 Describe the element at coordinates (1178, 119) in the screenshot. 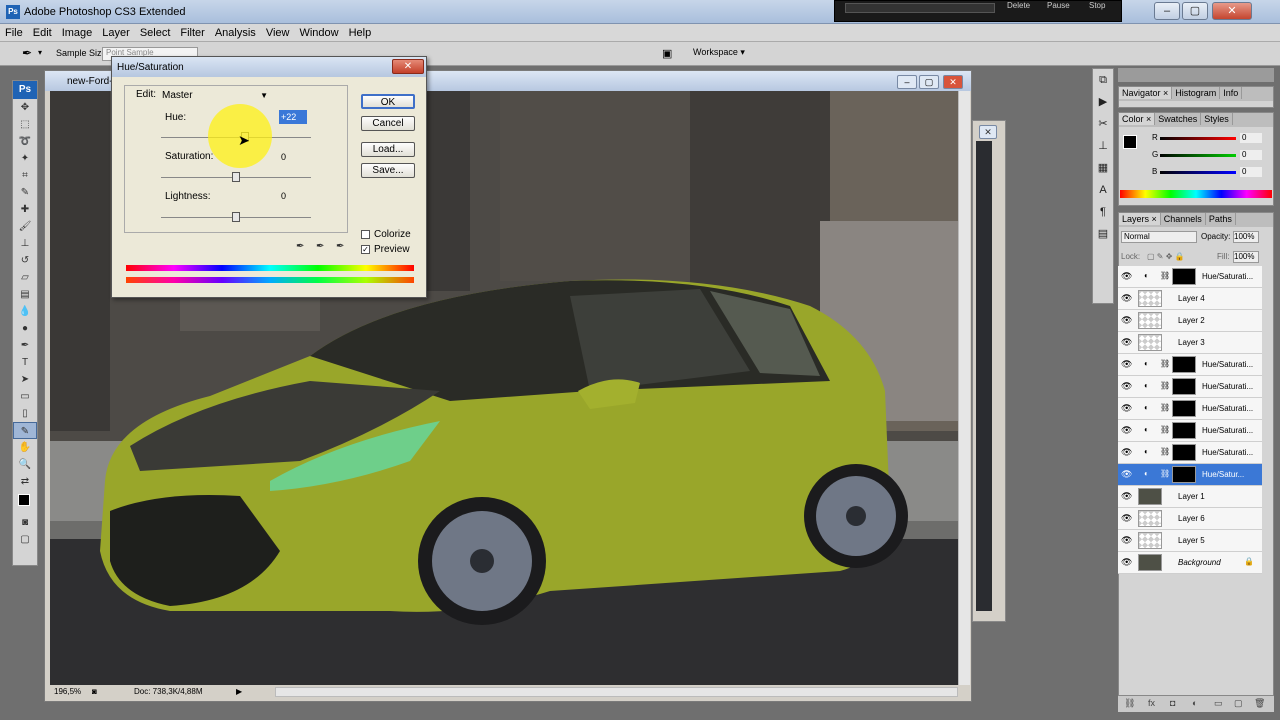

I see `tab-swatches: Swatches` at that location.